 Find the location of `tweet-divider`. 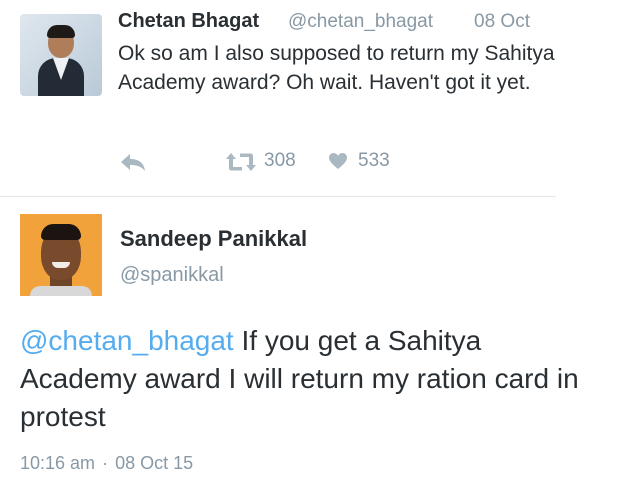

tweet-divider is located at coordinates (278, 196).